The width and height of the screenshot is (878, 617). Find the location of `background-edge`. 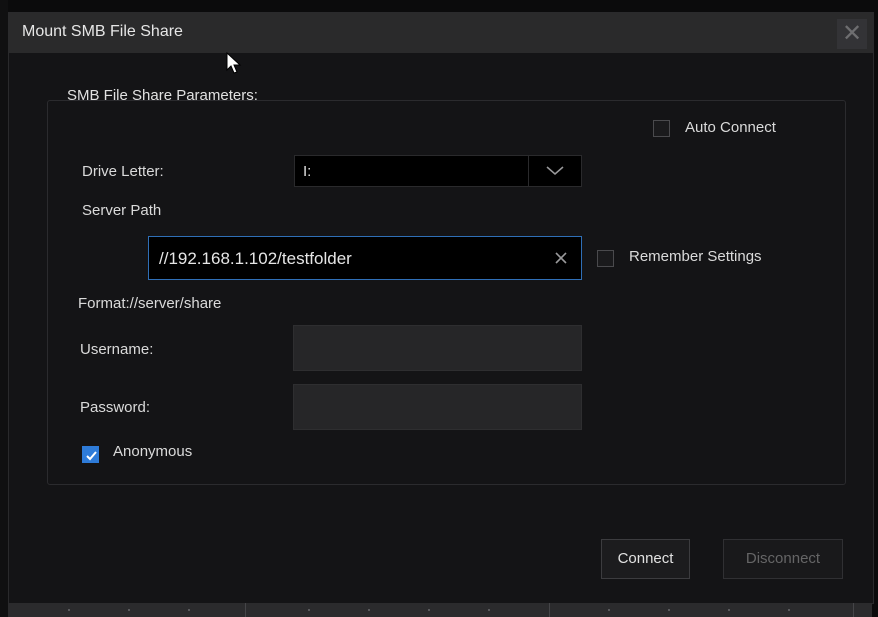

background-edge is located at coordinates (4, 308).